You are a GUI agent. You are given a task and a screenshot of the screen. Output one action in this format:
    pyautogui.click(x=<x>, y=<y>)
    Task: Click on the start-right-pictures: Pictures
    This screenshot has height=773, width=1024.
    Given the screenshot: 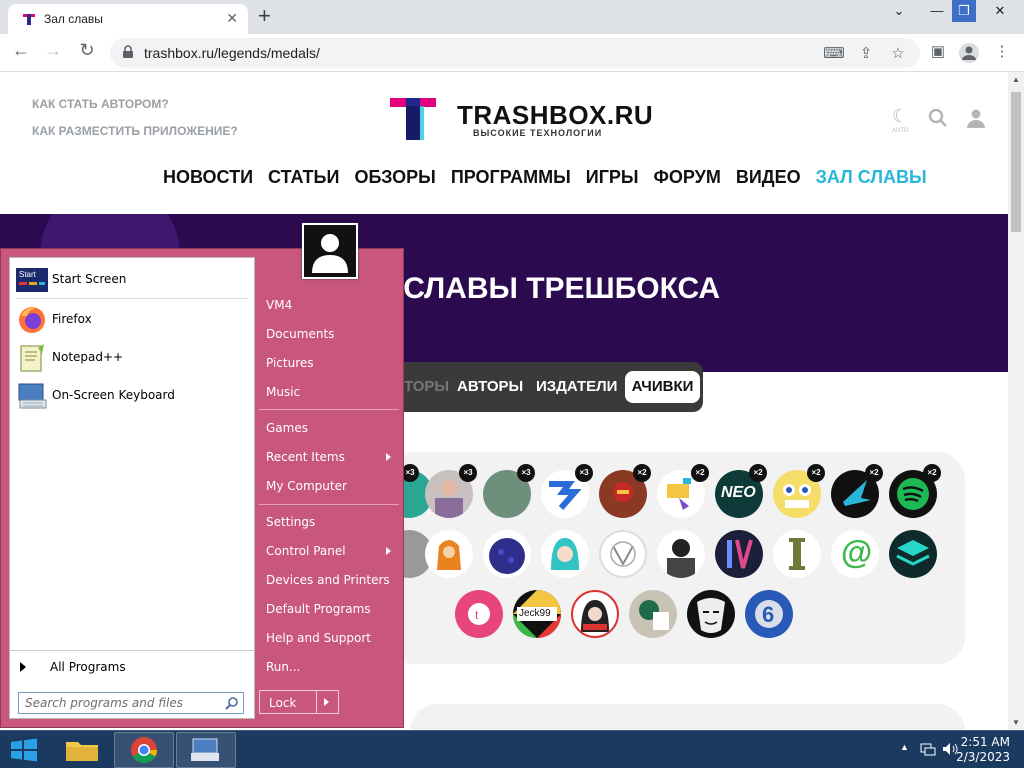 What is the action you would take?
    pyautogui.click(x=290, y=363)
    